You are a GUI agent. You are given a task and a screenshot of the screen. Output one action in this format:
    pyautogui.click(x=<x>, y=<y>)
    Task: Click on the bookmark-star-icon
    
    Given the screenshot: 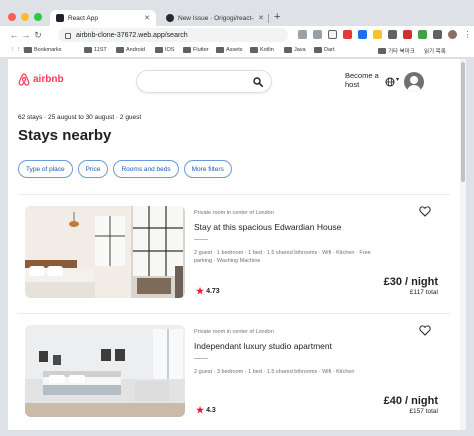 What is the action you would take?
    pyautogui.click(x=332, y=34)
    